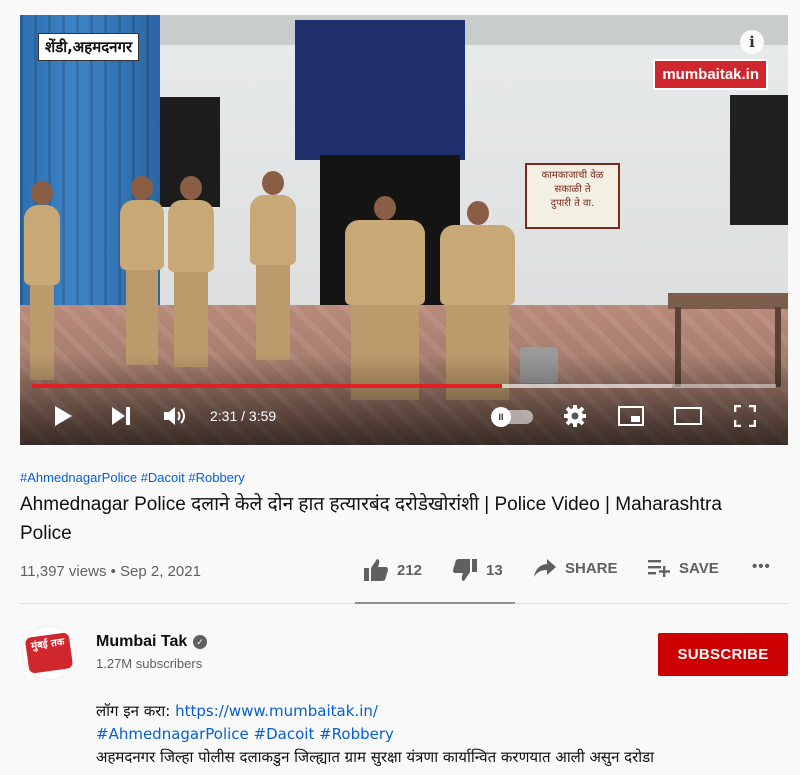 The width and height of the screenshot is (800, 775). Describe the element at coordinates (243, 416) in the screenshot. I see `time-display: 2:31 / 3:59` at that location.